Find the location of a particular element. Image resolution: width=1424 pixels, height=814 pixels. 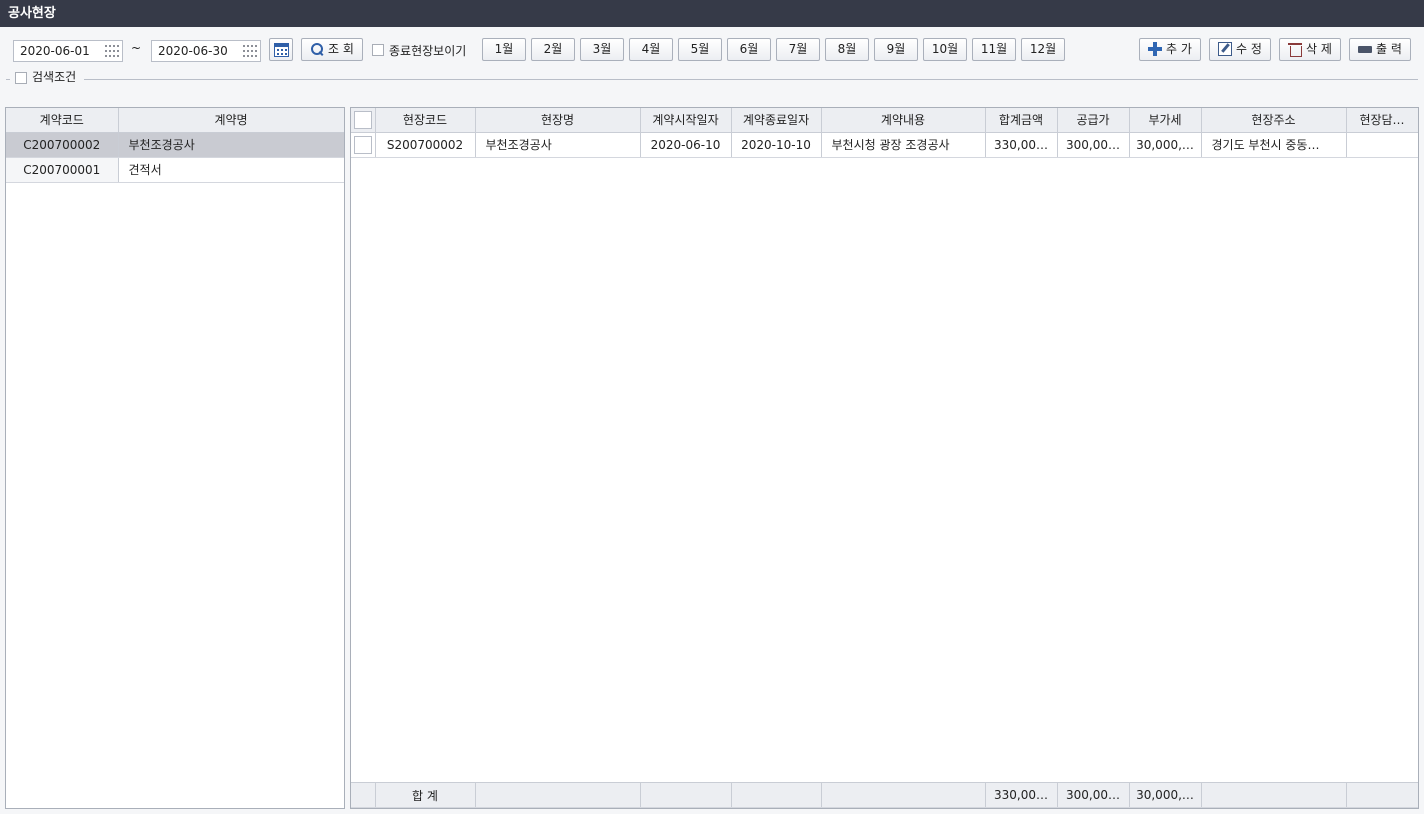

delete-button: 삭 제 is located at coordinates (1310, 49).